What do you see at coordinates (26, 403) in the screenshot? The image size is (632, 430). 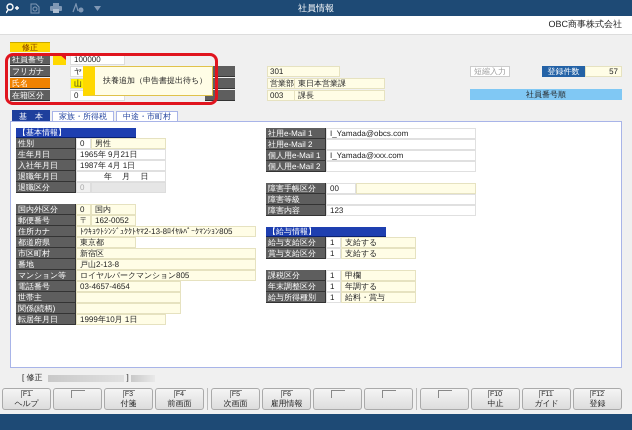 I see `key-label: ヘルプ` at bounding box center [26, 403].